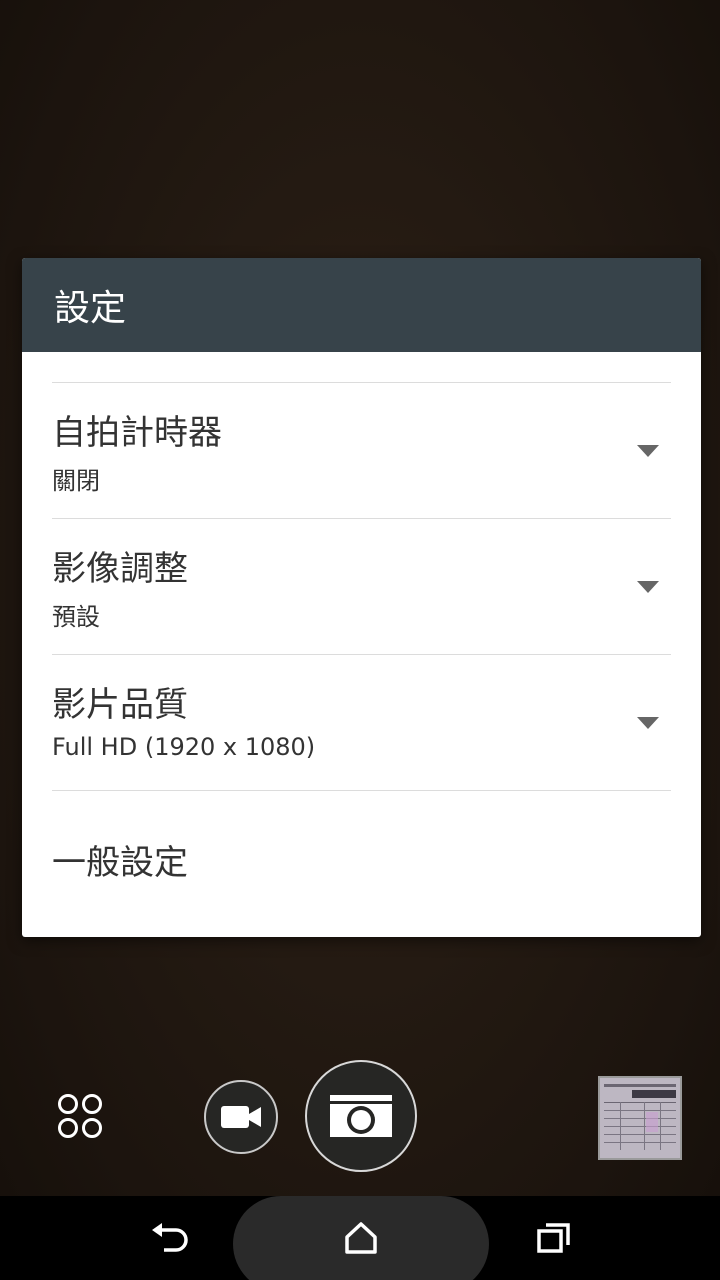 The width and height of the screenshot is (720, 1280). Describe the element at coordinates (184, 747) in the screenshot. I see `setting-value: Full HD (1920 x 1080)` at that location.